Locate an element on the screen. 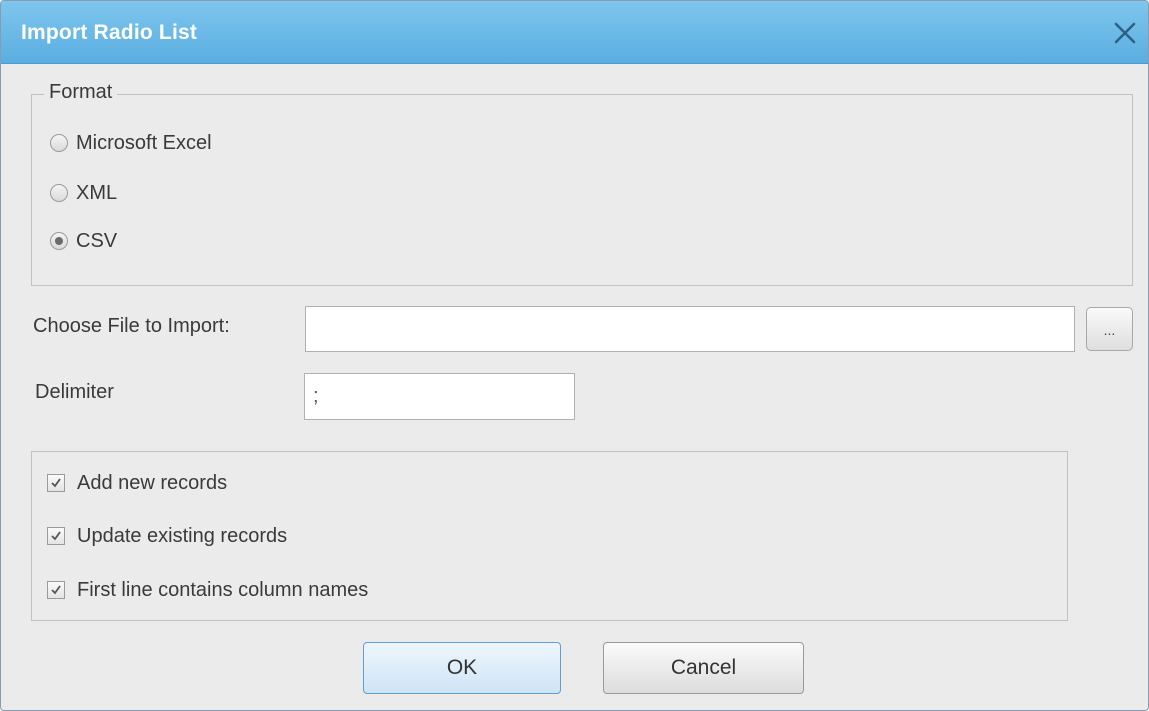 The height and width of the screenshot is (711, 1149). title-bar: Import Radio List is located at coordinates (574, 32).